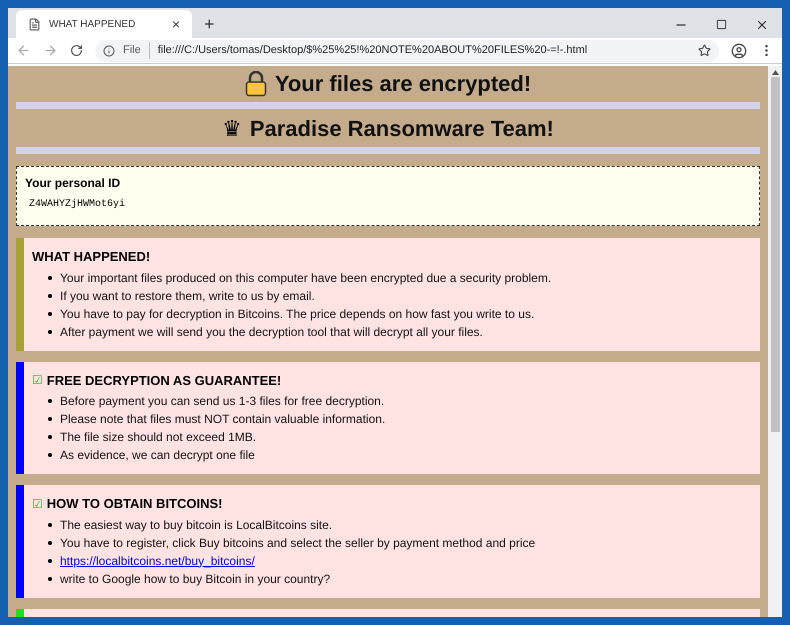 The width and height of the screenshot is (790, 625). I want to click on list-text: As evidence, we can decrypt one file, so click(157, 455).